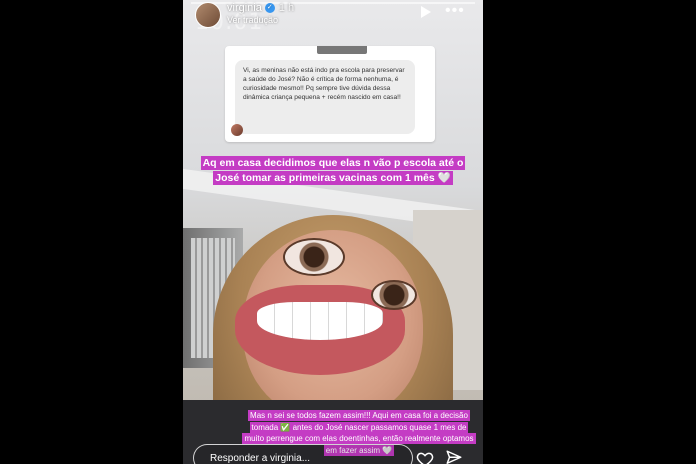 The image size is (696, 464). I want to click on translation-link: Ver tradução, so click(252, 20).